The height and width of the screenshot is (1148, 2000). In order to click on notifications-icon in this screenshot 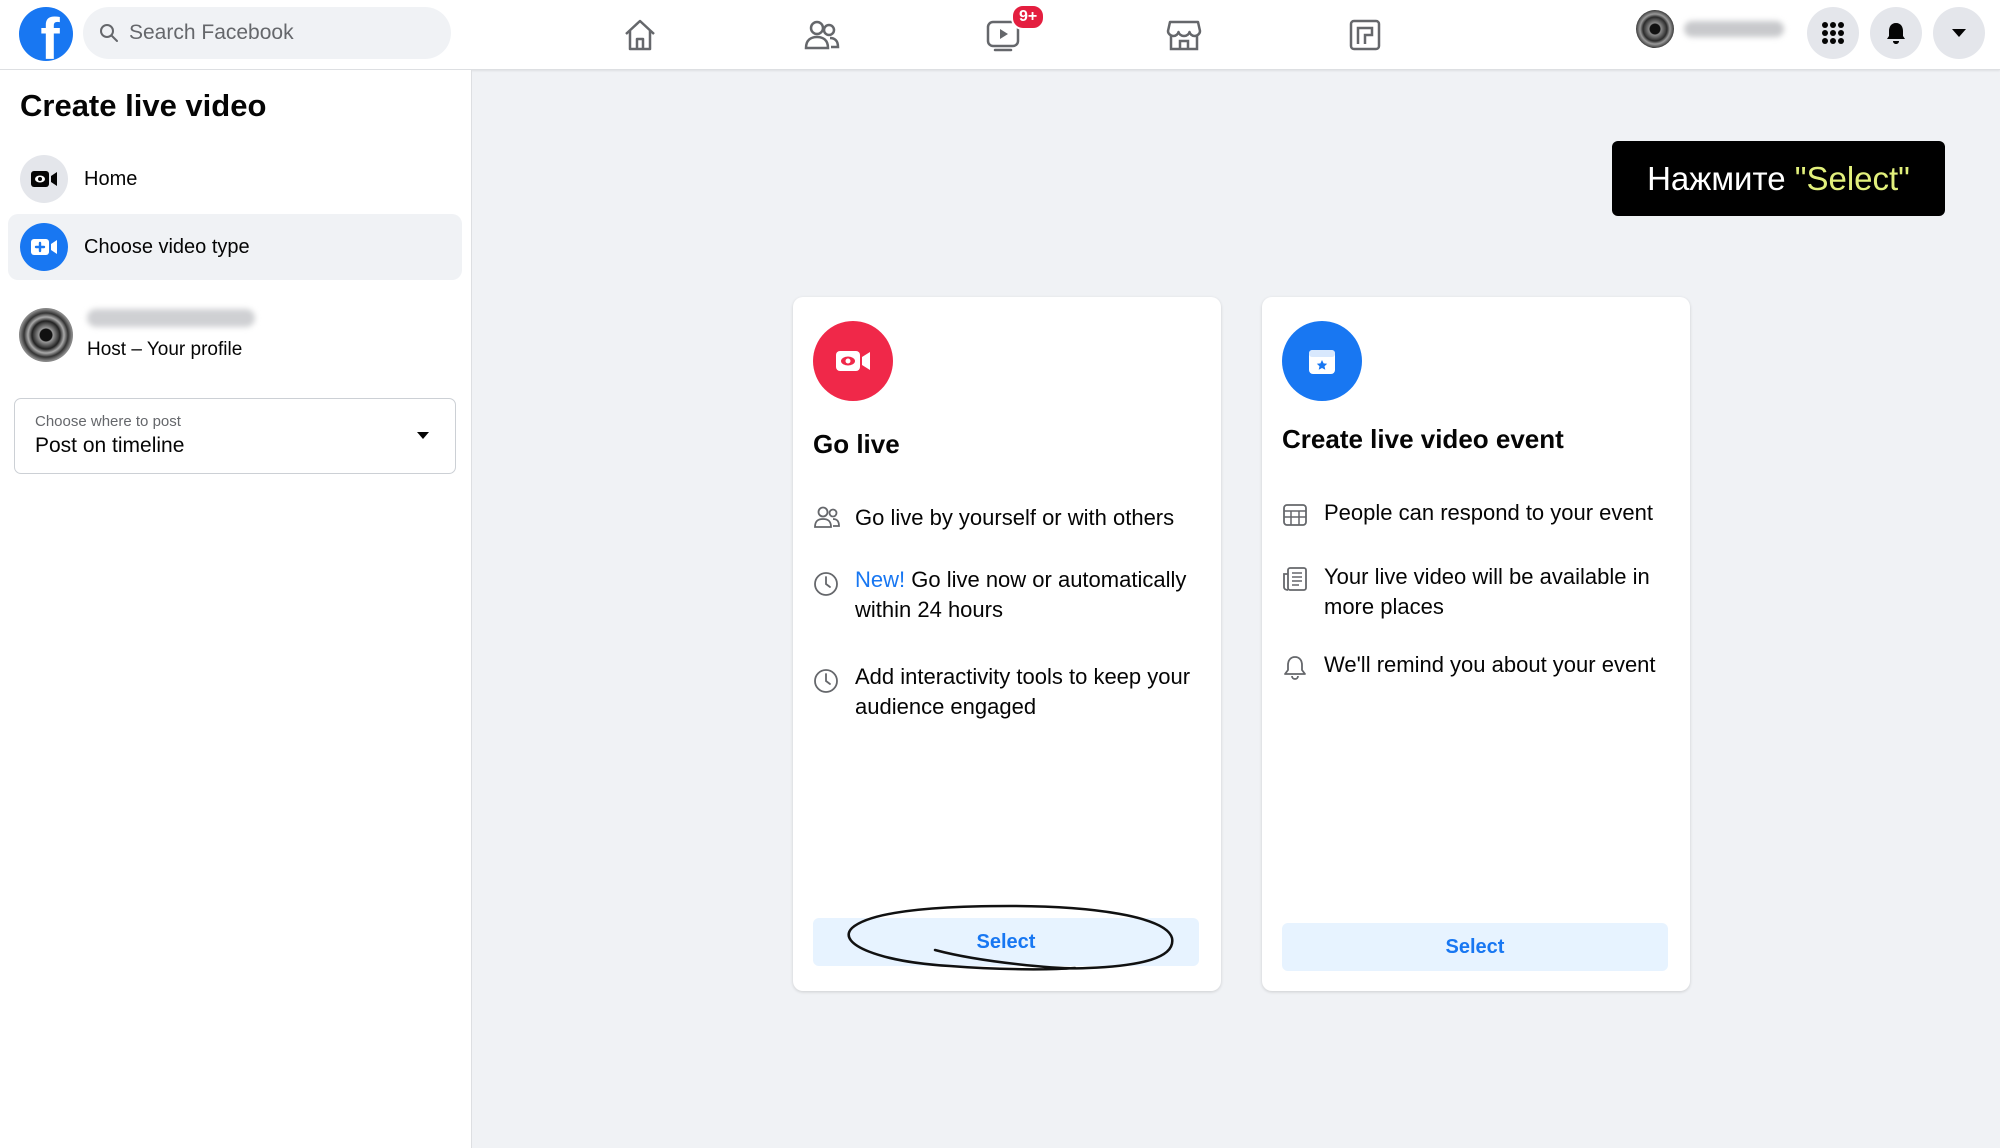, I will do `click(1896, 33)`.